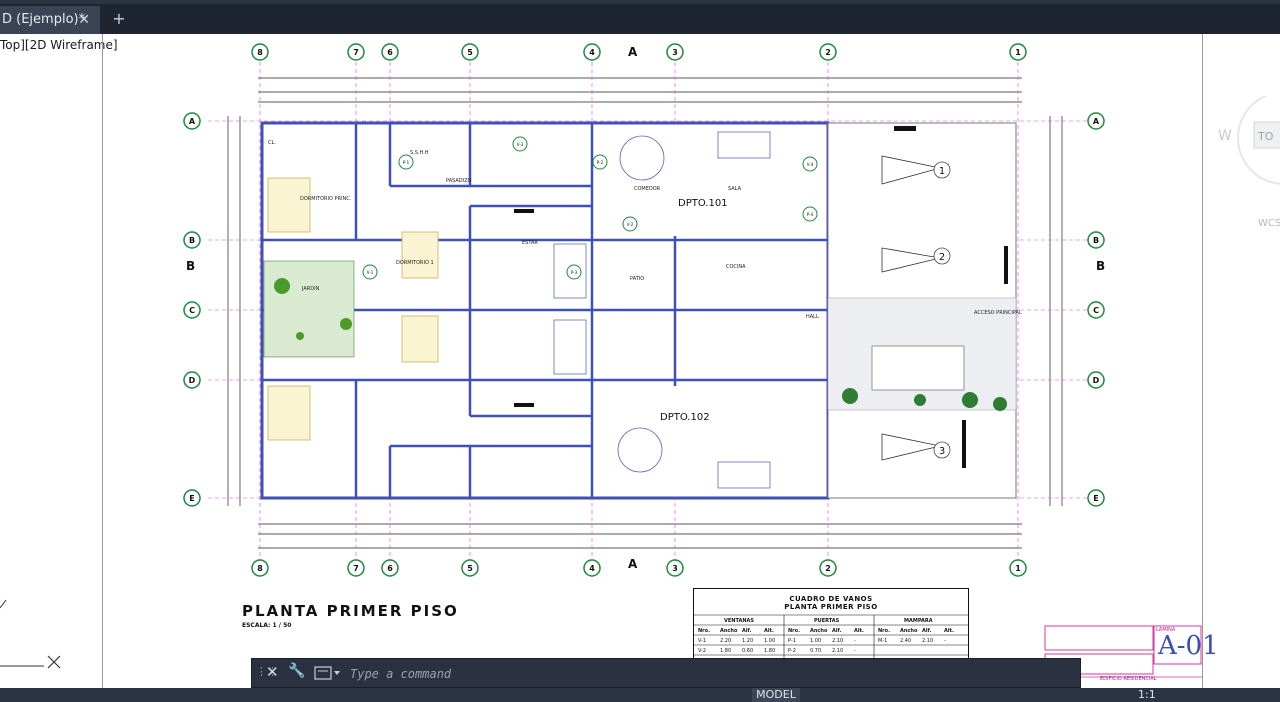 The width and height of the screenshot is (1280, 702). I want to click on room-label: COCINA, so click(736, 267).